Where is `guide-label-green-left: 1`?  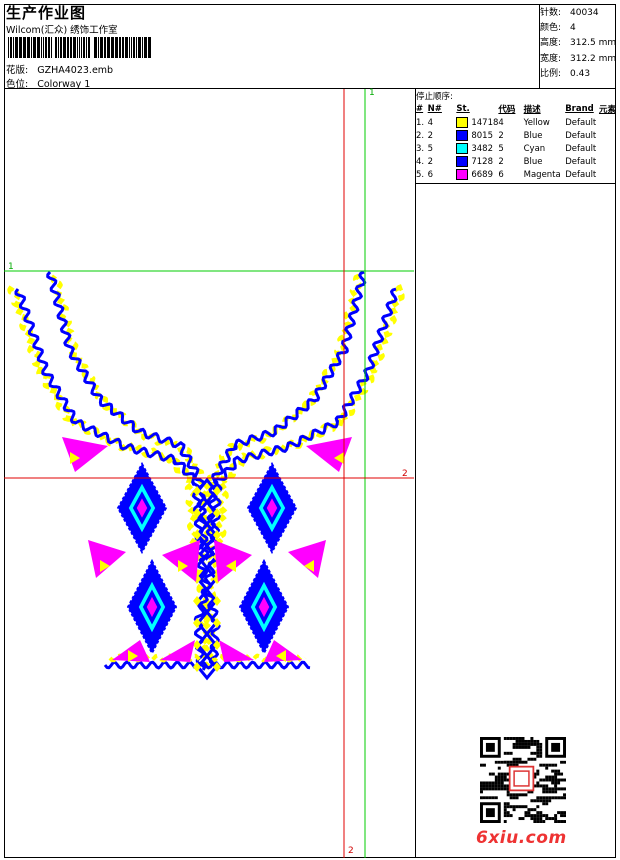 guide-label-green-left: 1 is located at coordinates (11, 267).